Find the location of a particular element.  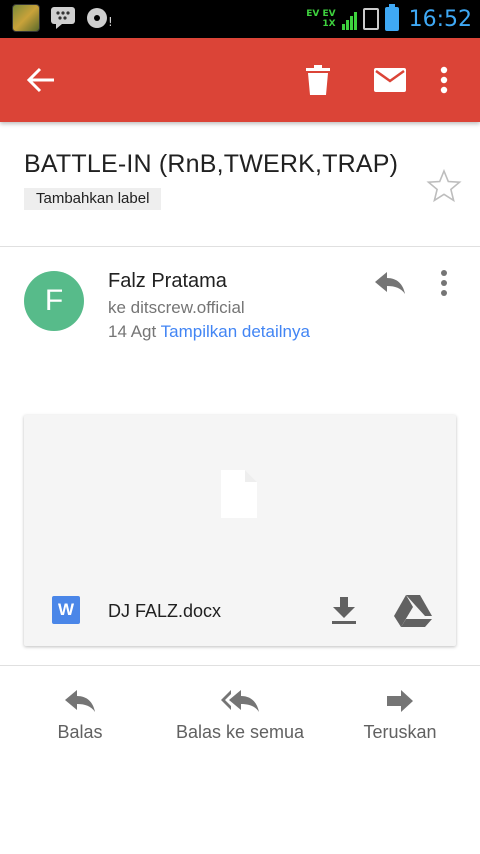

sender-name: Falz Pratama is located at coordinates (167, 281).